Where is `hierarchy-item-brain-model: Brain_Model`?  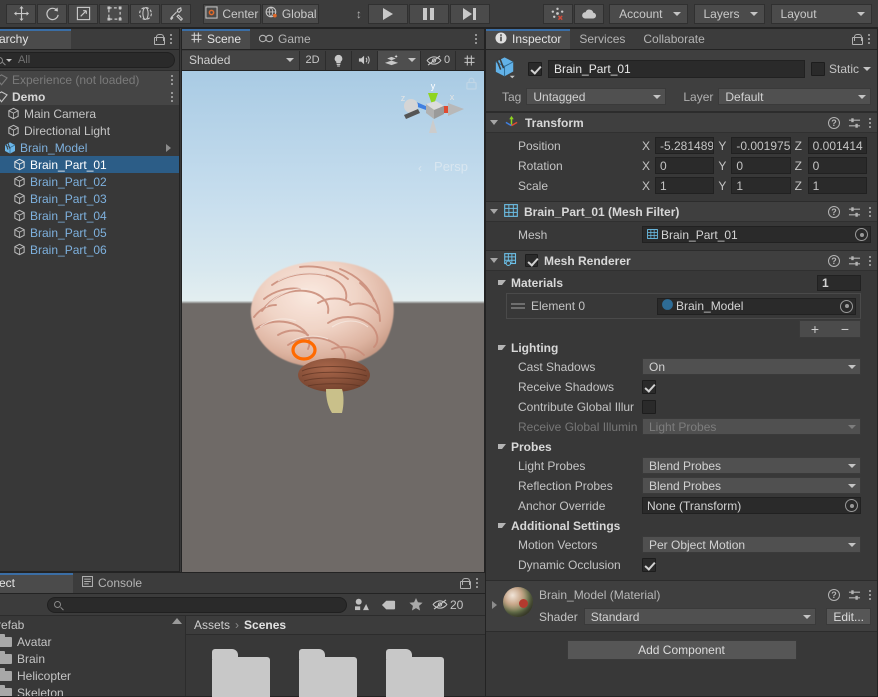
hierarchy-item-brain-model: Brain_Model is located at coordinates (89, 147).